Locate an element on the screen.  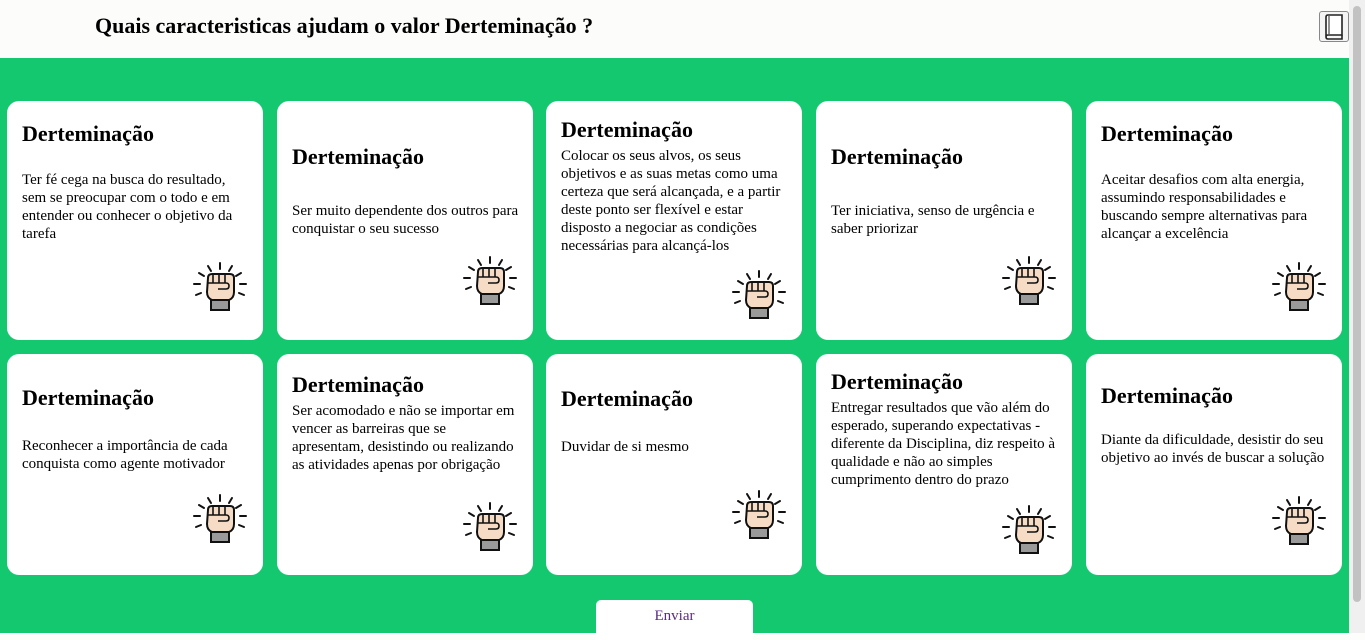
vertical-scrollbar is located at coordinates (1357, 316).